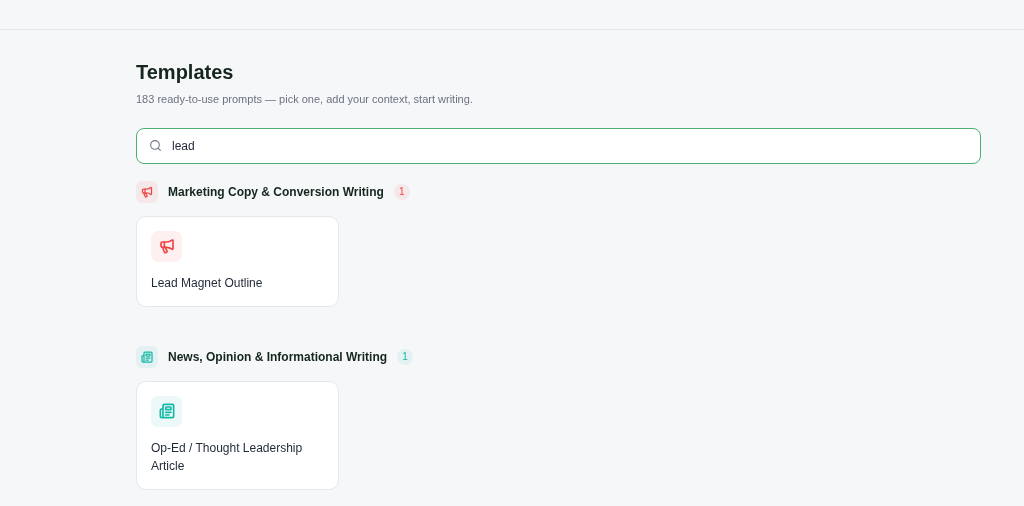 This screenshot has height=506, width=1024. What do you see at coordinates (185, 72) in the screenshot?
I see `page-title: Templates` at bounding box center [185, 72].